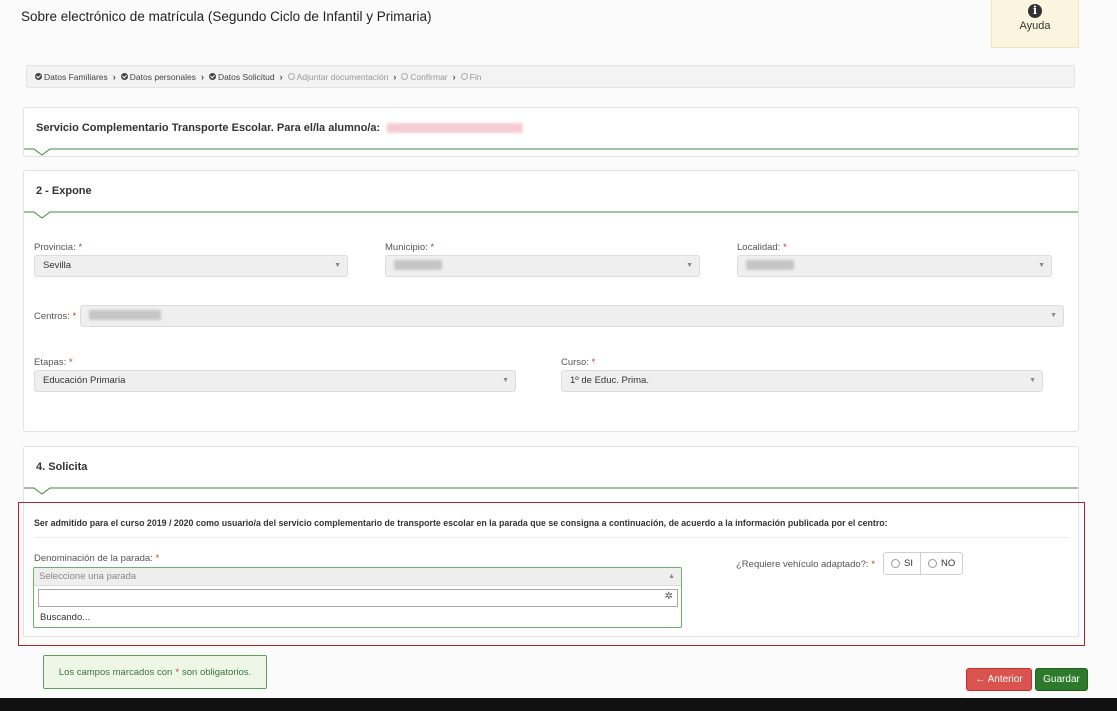  Describe the element at coordinates (125, 315) in the screenshot. I see `redacted-centro` at that location.